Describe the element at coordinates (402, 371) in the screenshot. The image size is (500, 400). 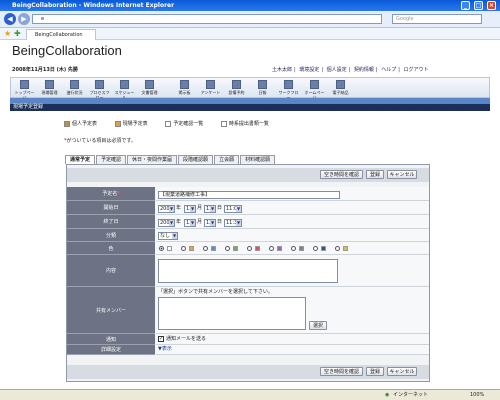
I see `cancel-button-bottom: キャンセル` at that location.